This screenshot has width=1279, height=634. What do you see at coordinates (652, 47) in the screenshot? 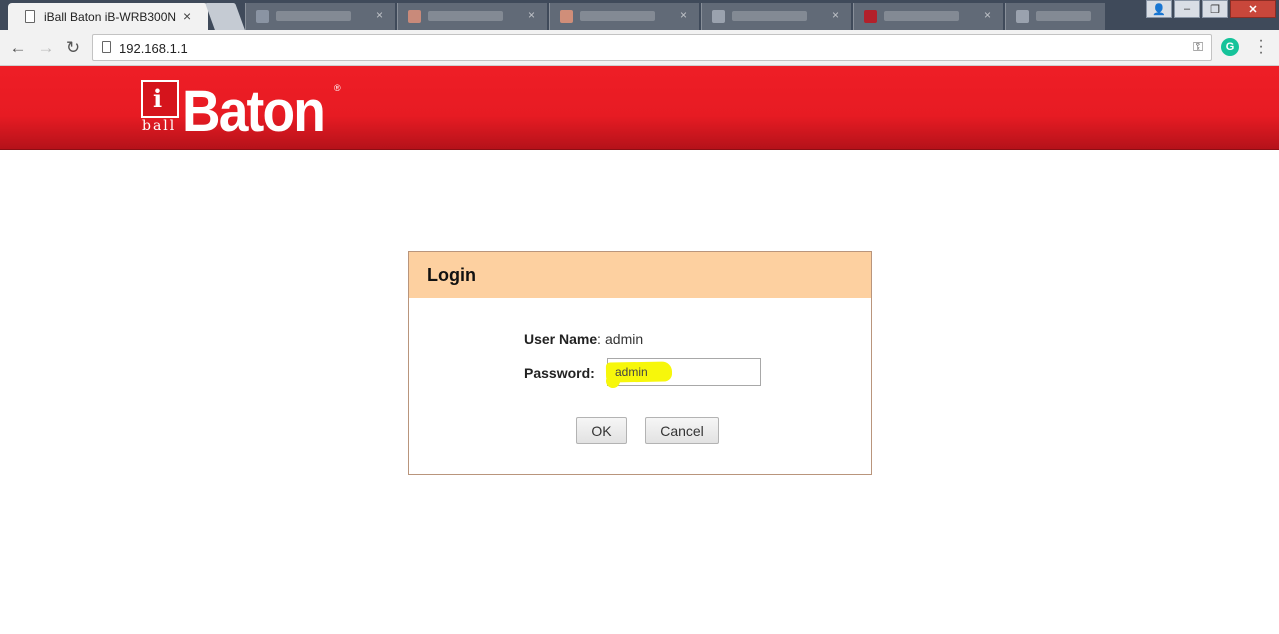
I see `address-bar: 192.168.1.1 ⚿` at bounding box center [652, 47].